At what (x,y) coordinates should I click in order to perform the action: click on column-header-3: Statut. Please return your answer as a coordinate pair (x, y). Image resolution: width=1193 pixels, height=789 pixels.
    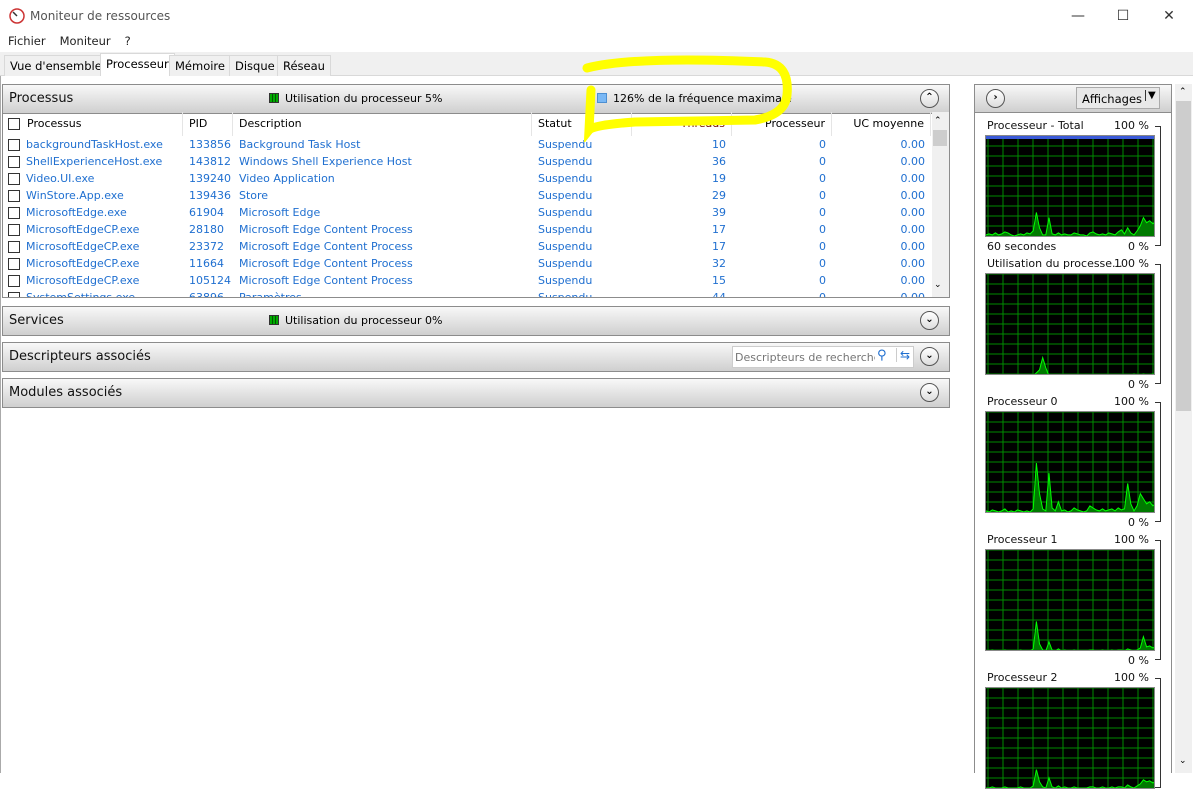
    Looking at the image, I should click on (582, 124).